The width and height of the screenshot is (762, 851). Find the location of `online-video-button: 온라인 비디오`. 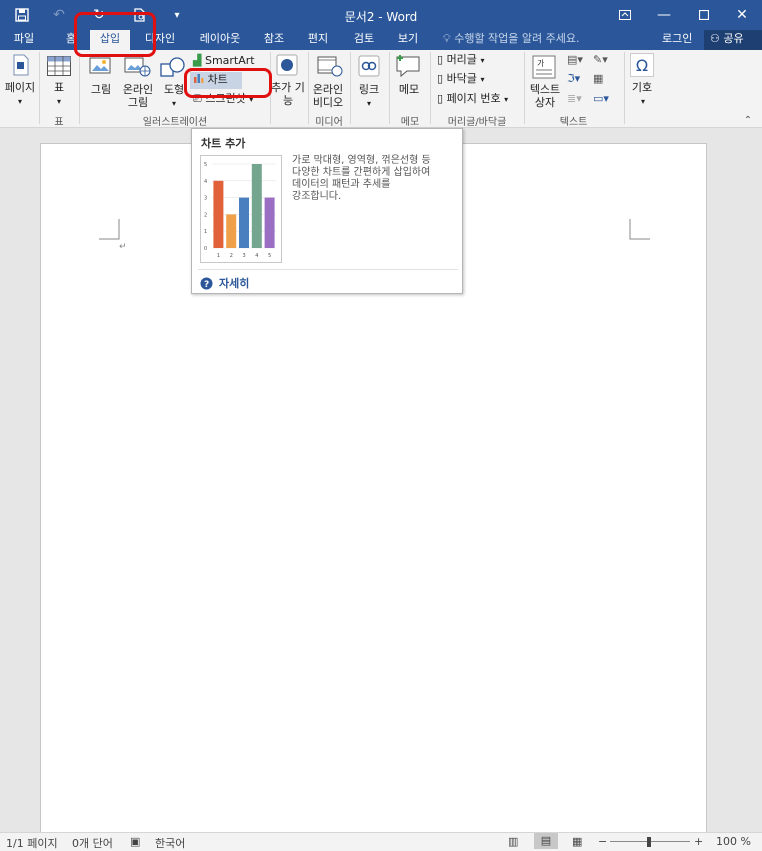

online-video-button: 온라인 비디오 is located at coordinates (328, 96).